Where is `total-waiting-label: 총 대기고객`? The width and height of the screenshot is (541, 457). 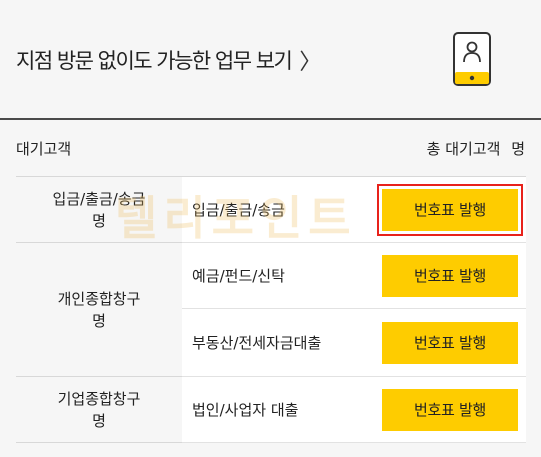
total-waiting-label: 총 대기고객 is located at coordinates (463, 148).